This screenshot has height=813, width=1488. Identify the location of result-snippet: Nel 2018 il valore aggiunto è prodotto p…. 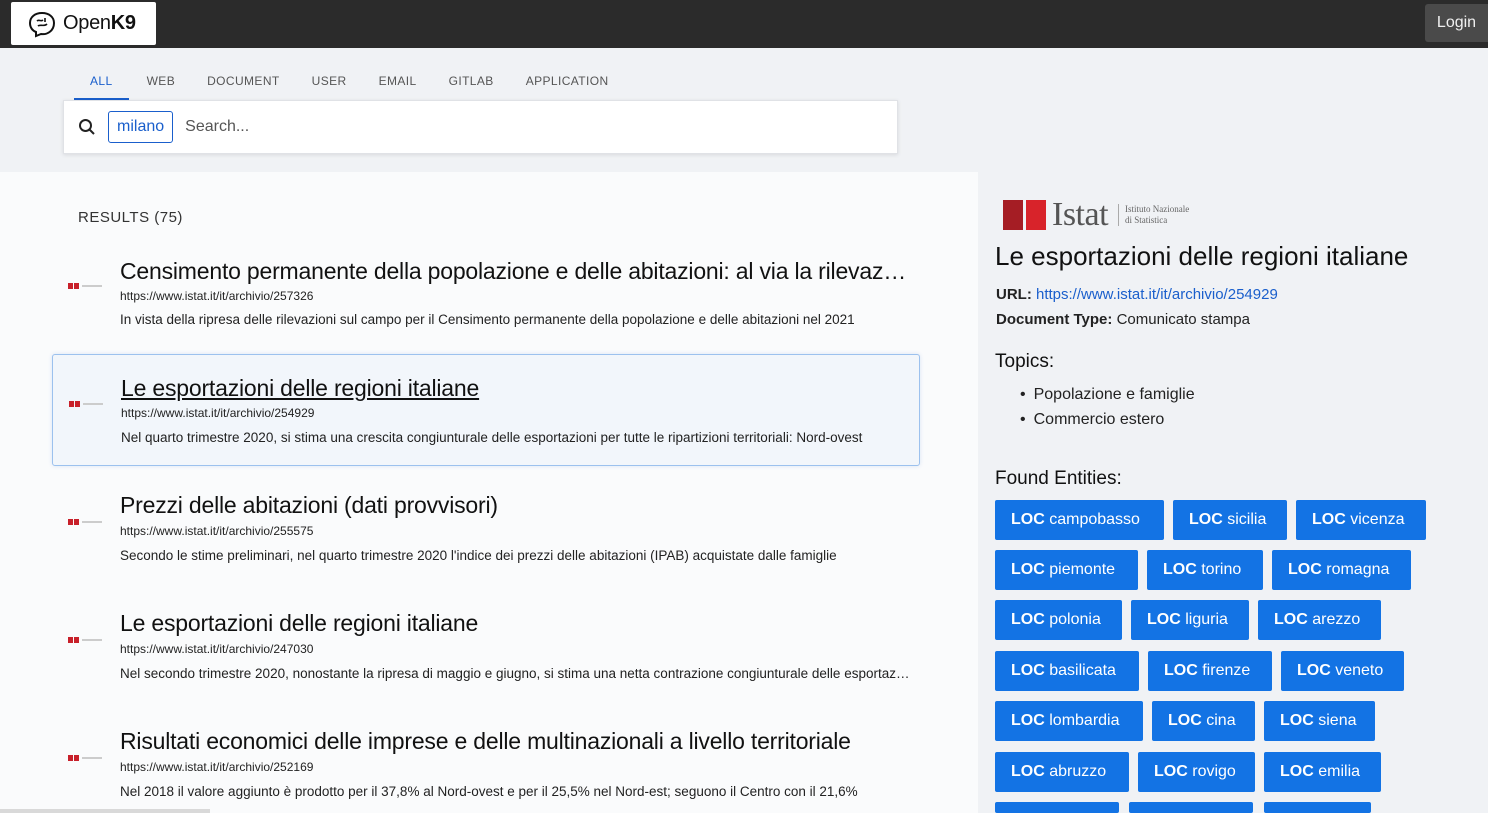
(489, 791).